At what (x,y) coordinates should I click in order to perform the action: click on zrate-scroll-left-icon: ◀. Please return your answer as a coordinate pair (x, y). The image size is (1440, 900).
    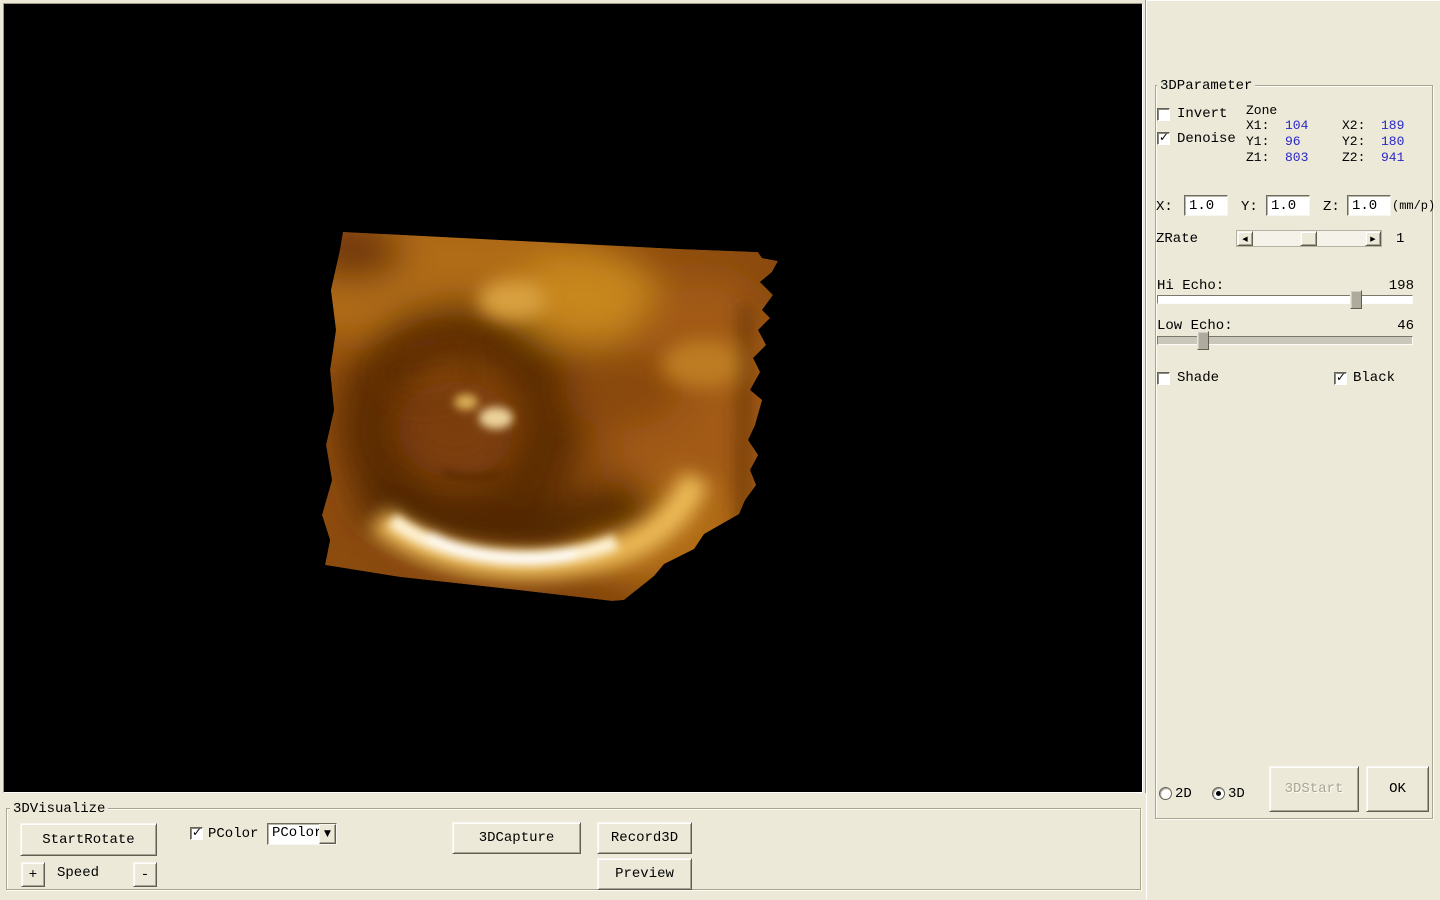
    Looking at the image, I should click on (1245, 238).